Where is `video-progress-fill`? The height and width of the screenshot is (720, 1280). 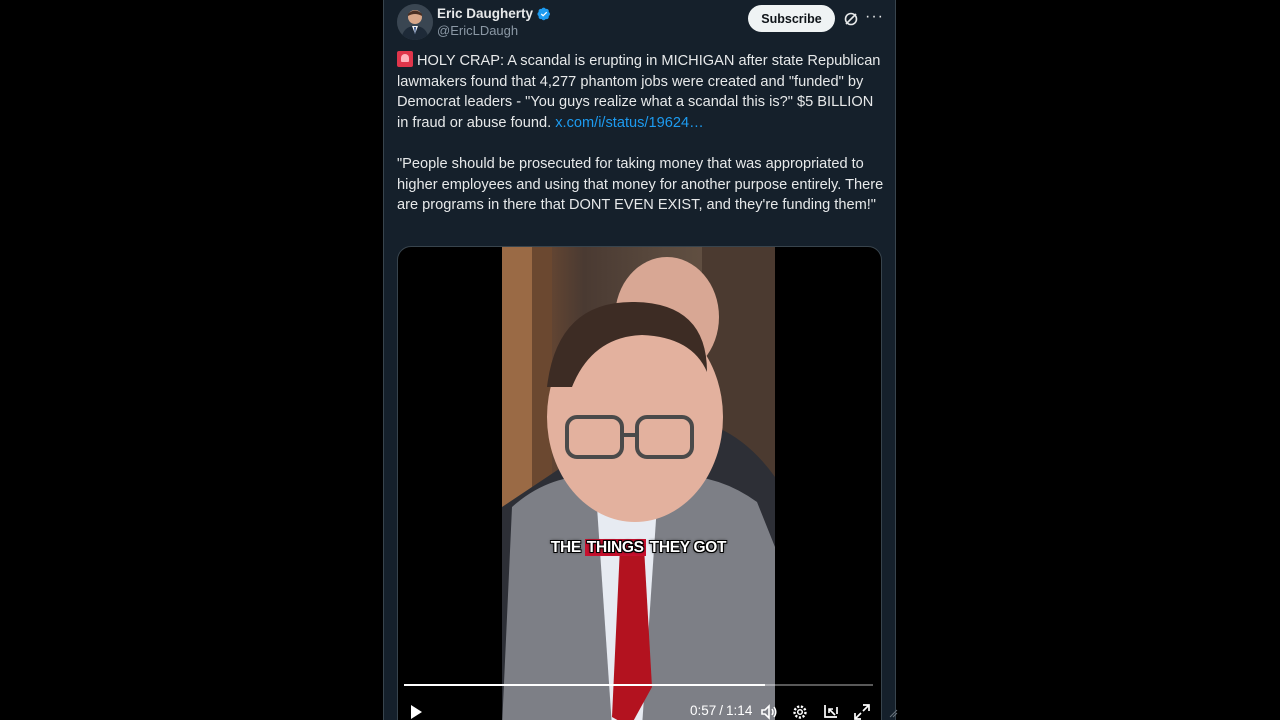
video-progress-fill is located at coordinates (585, 685).